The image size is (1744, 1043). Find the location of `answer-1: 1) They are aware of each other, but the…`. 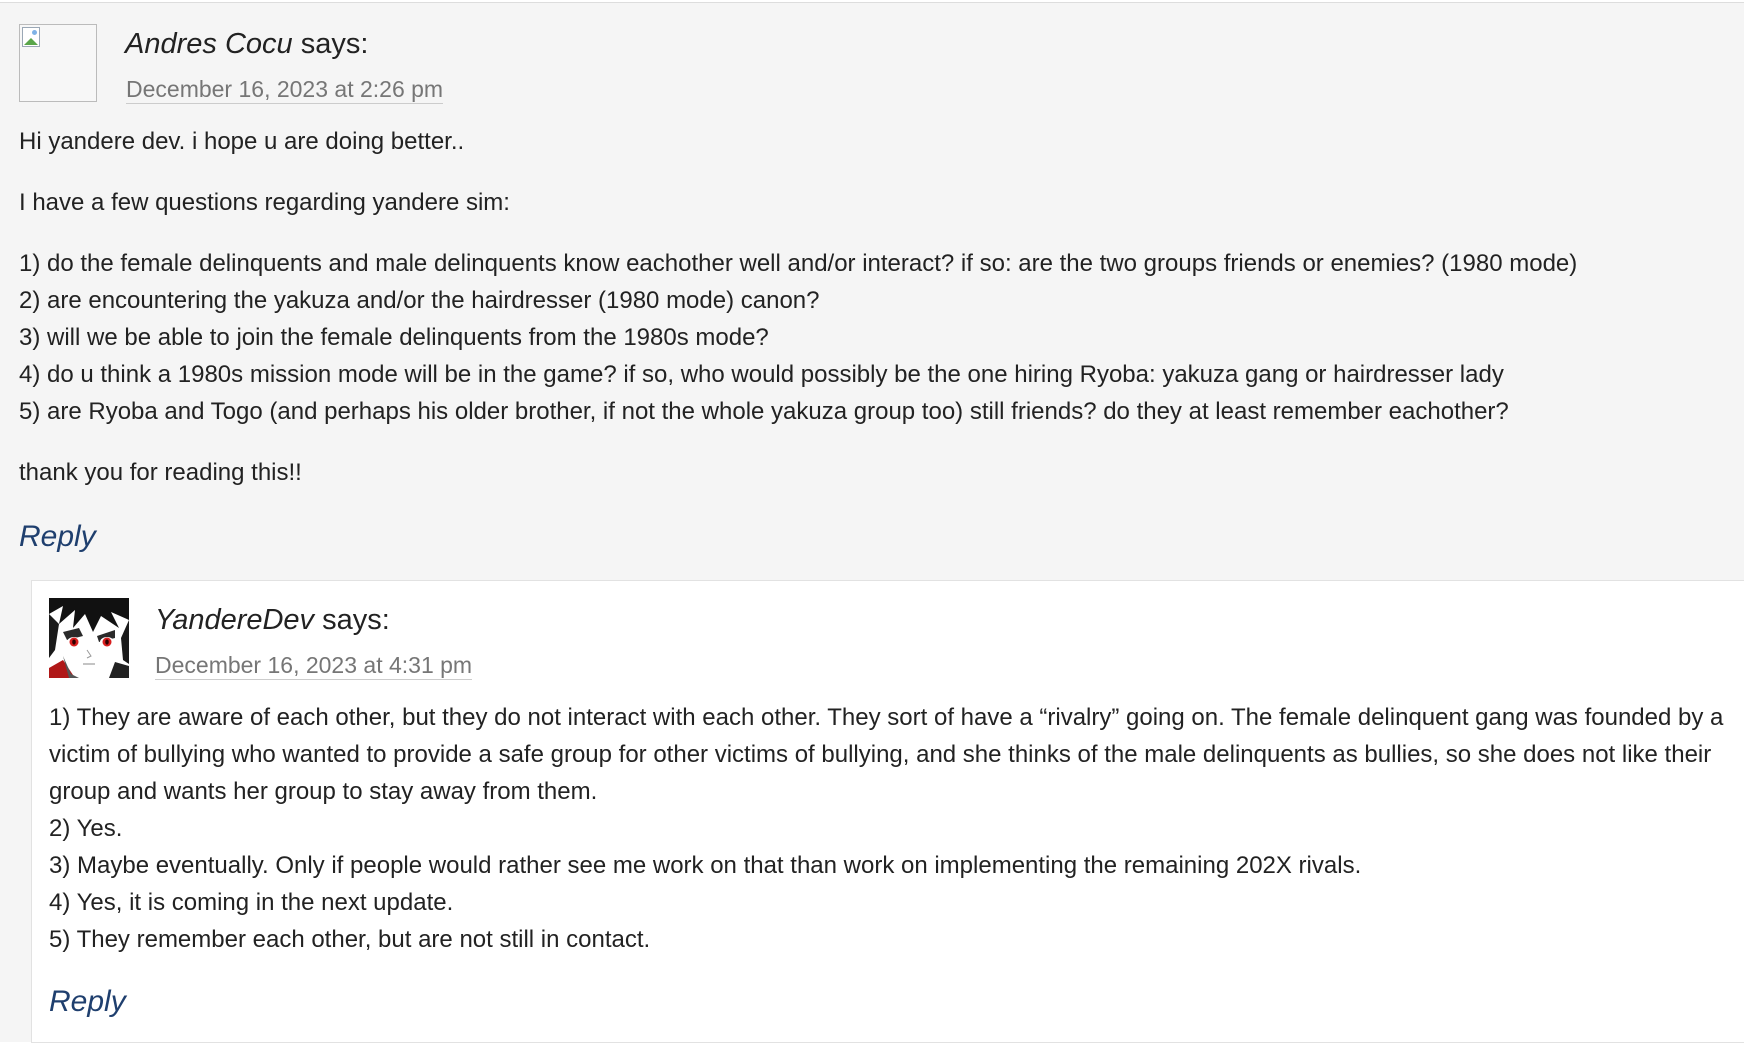

answer-1: 1) They are aware of each other, but the… is located at coordinates (886, 754).